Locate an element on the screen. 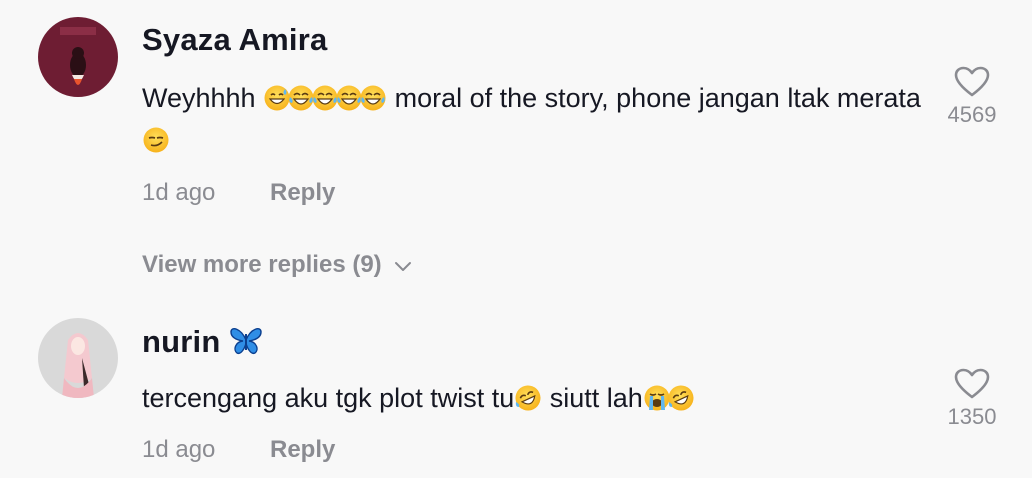  view-more-replies-button: View more replies (9) is located at coordinates (277, 265).